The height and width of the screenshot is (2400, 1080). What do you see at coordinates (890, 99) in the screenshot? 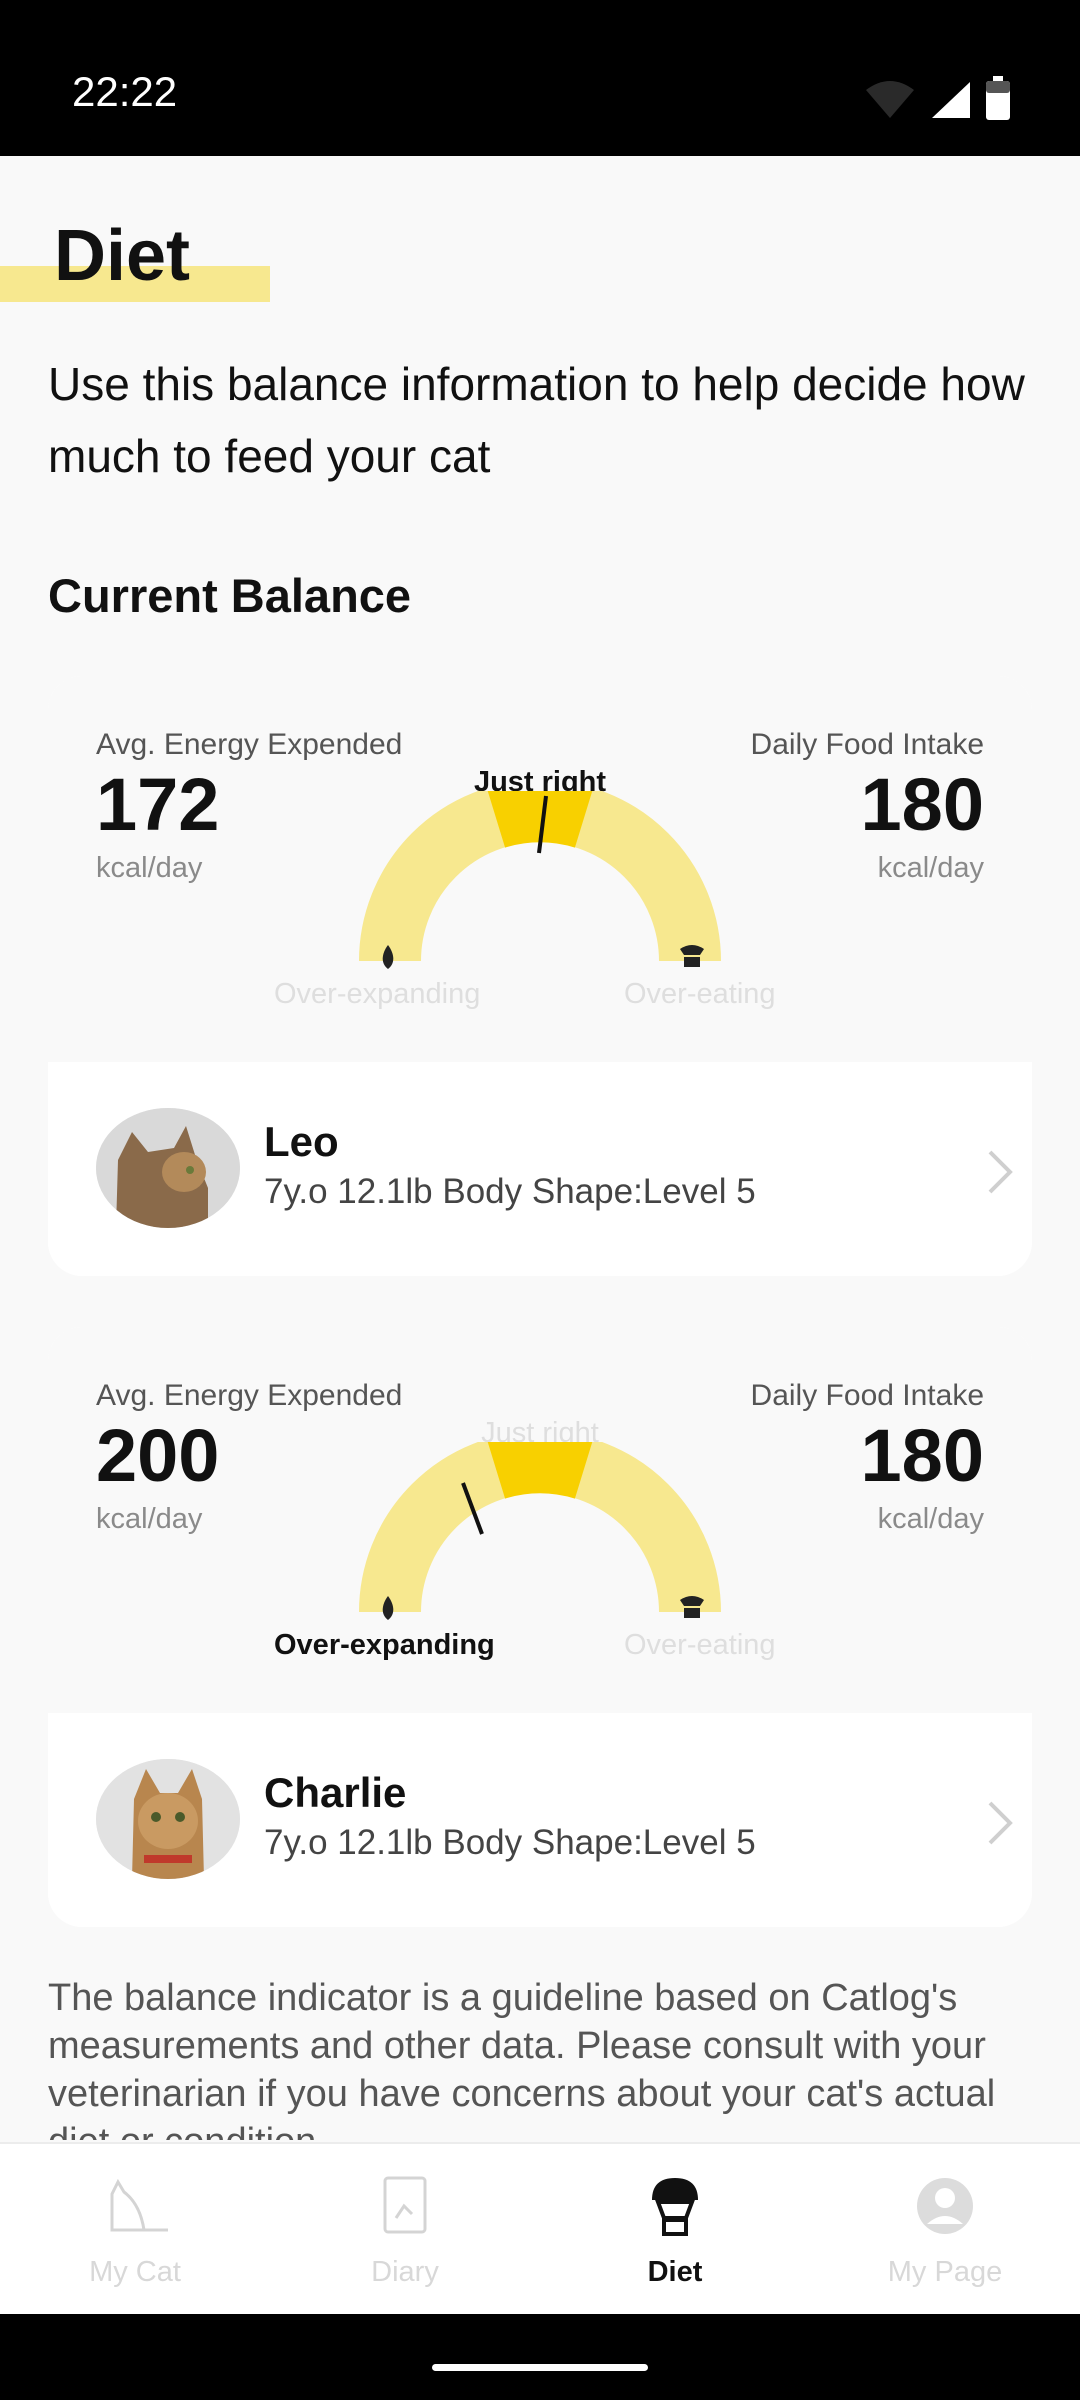
I see `wifi-icon` at bounding box center [890, 99].